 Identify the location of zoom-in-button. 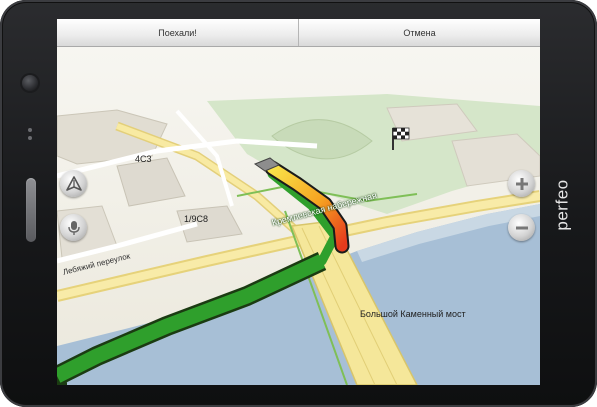
(521, 183).